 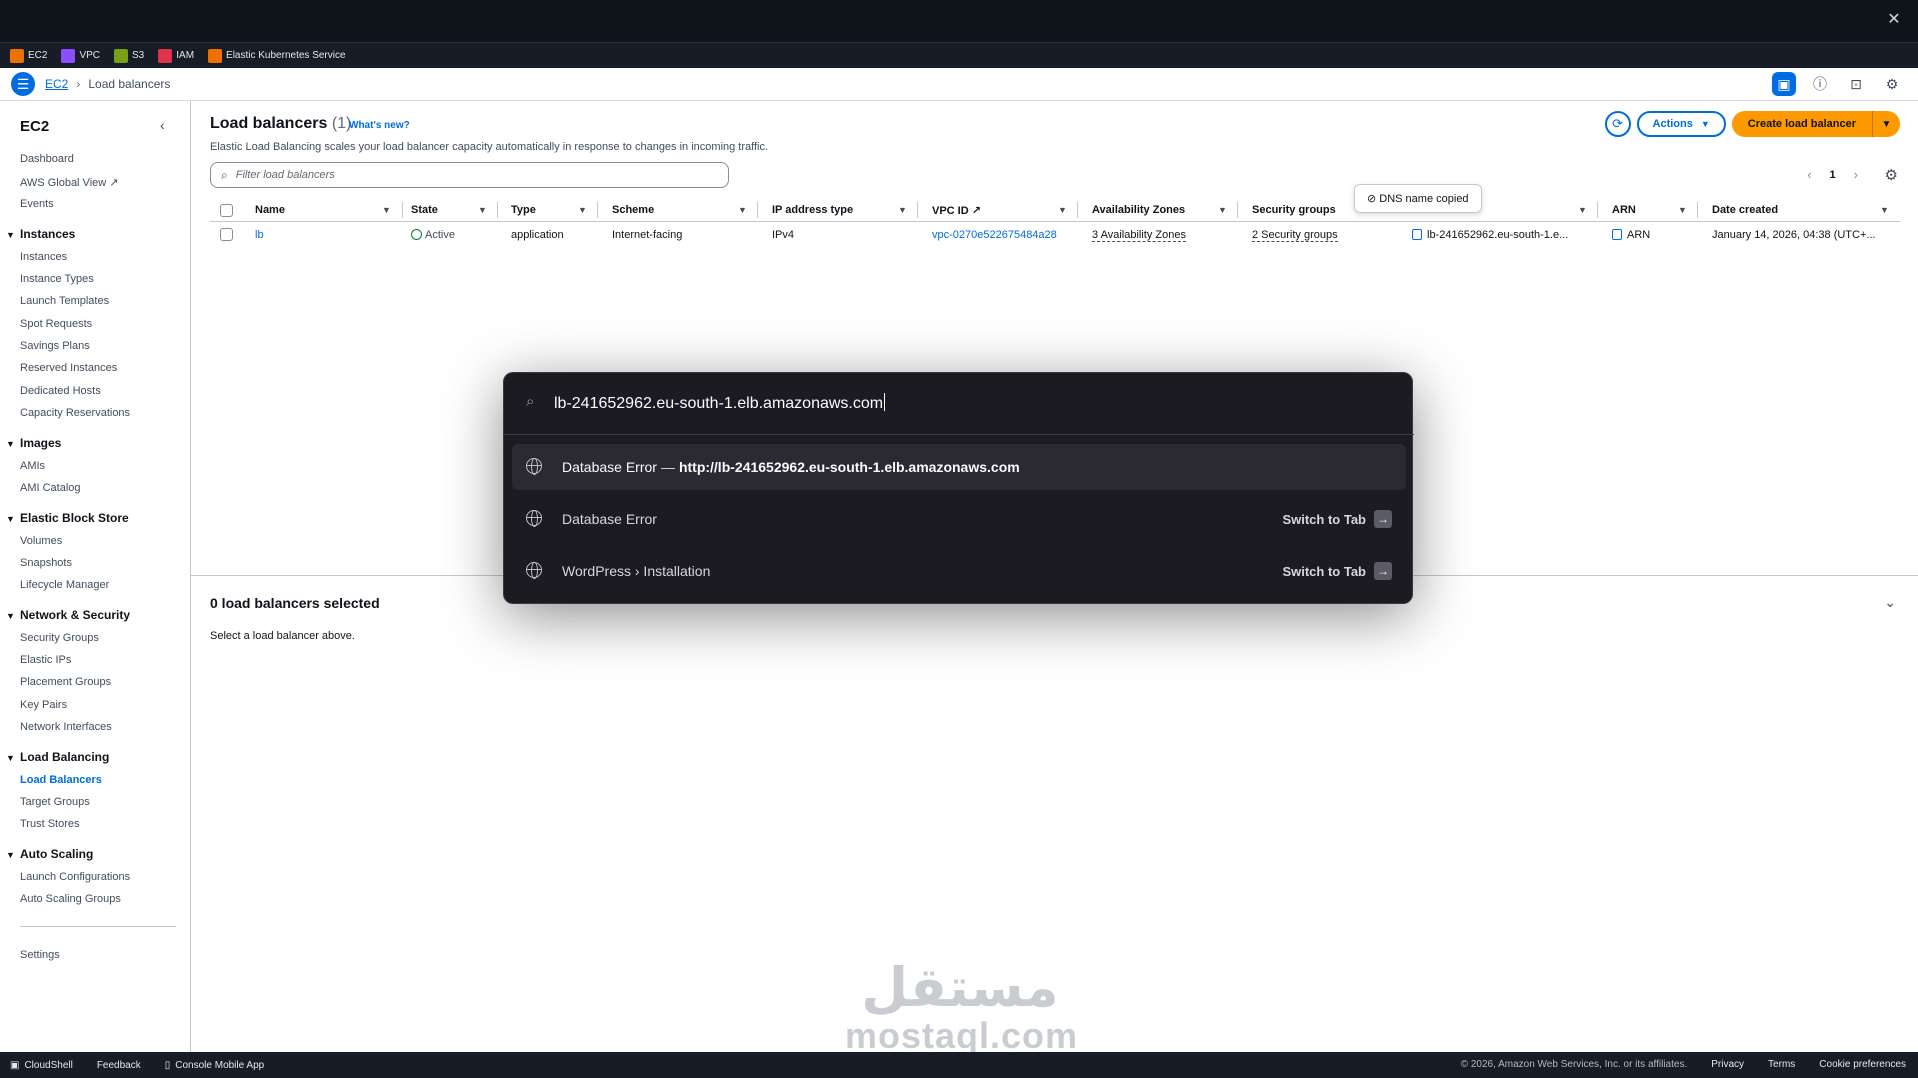 I want to click on sidebar-section-images: ▼ Images, so click(x=33, y=443).